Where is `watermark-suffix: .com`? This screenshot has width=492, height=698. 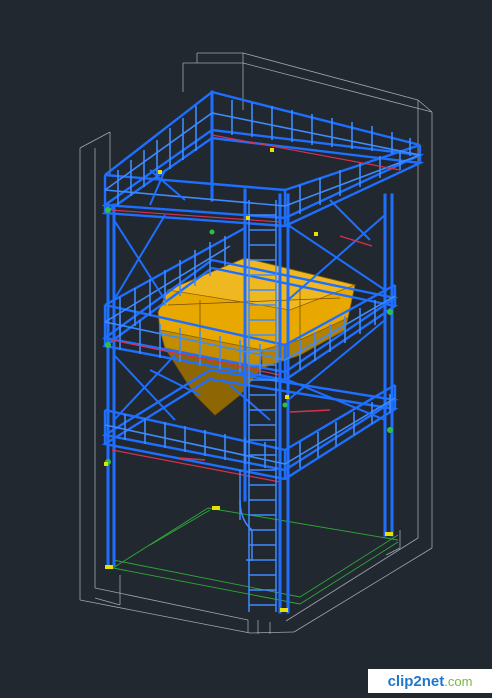 watermark-suffix: .com is located at coordinates (458, 681).